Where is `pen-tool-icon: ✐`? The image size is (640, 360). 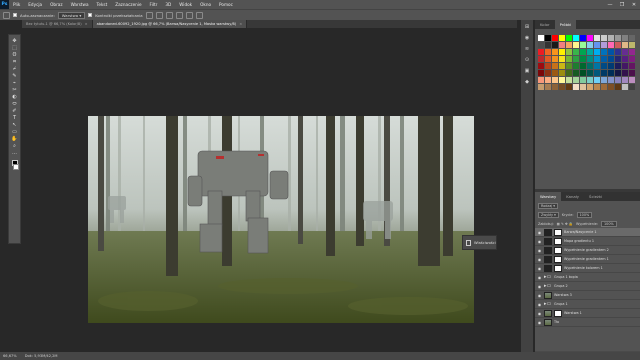 pen-tool-icon: ✐ is located at coordinates (14, 111).